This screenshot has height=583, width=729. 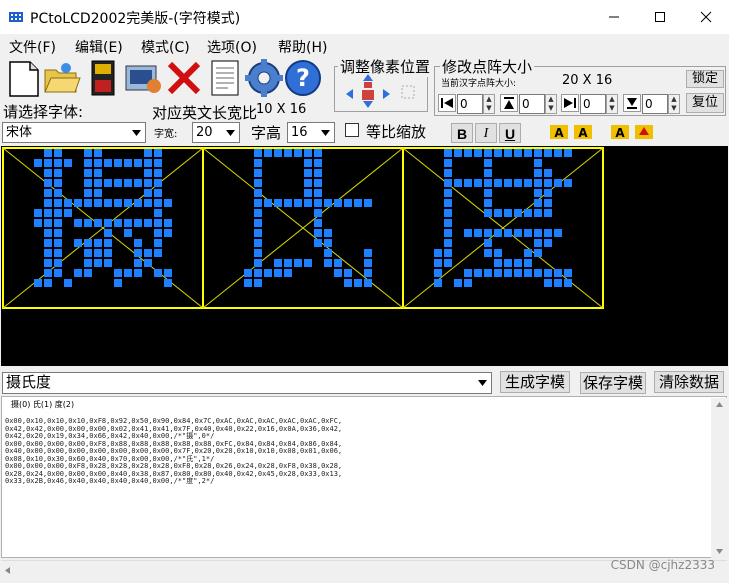 What do you see at coordinates (551, 104) in the screenshot?
I see `up-spin-arrows: ▲ ▼` at bounding box center [551, 104].